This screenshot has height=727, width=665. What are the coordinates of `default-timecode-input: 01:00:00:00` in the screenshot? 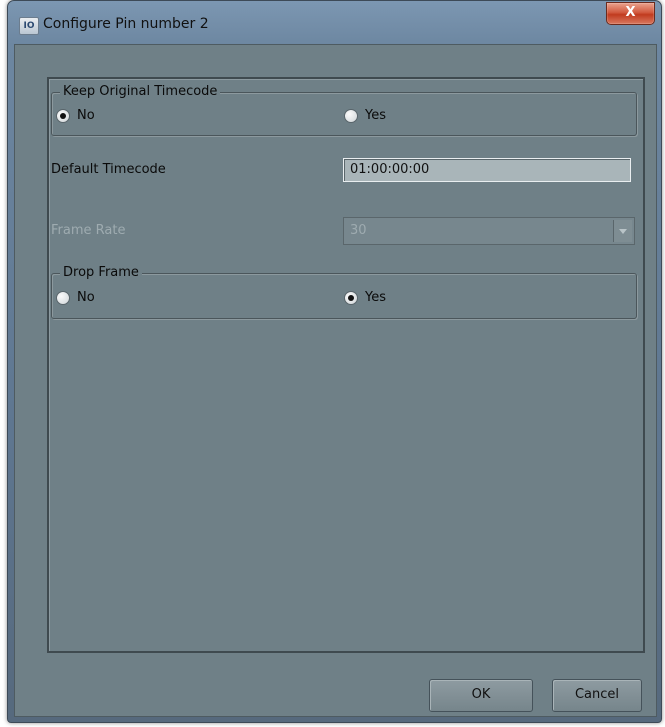 It's located at (487, 170).